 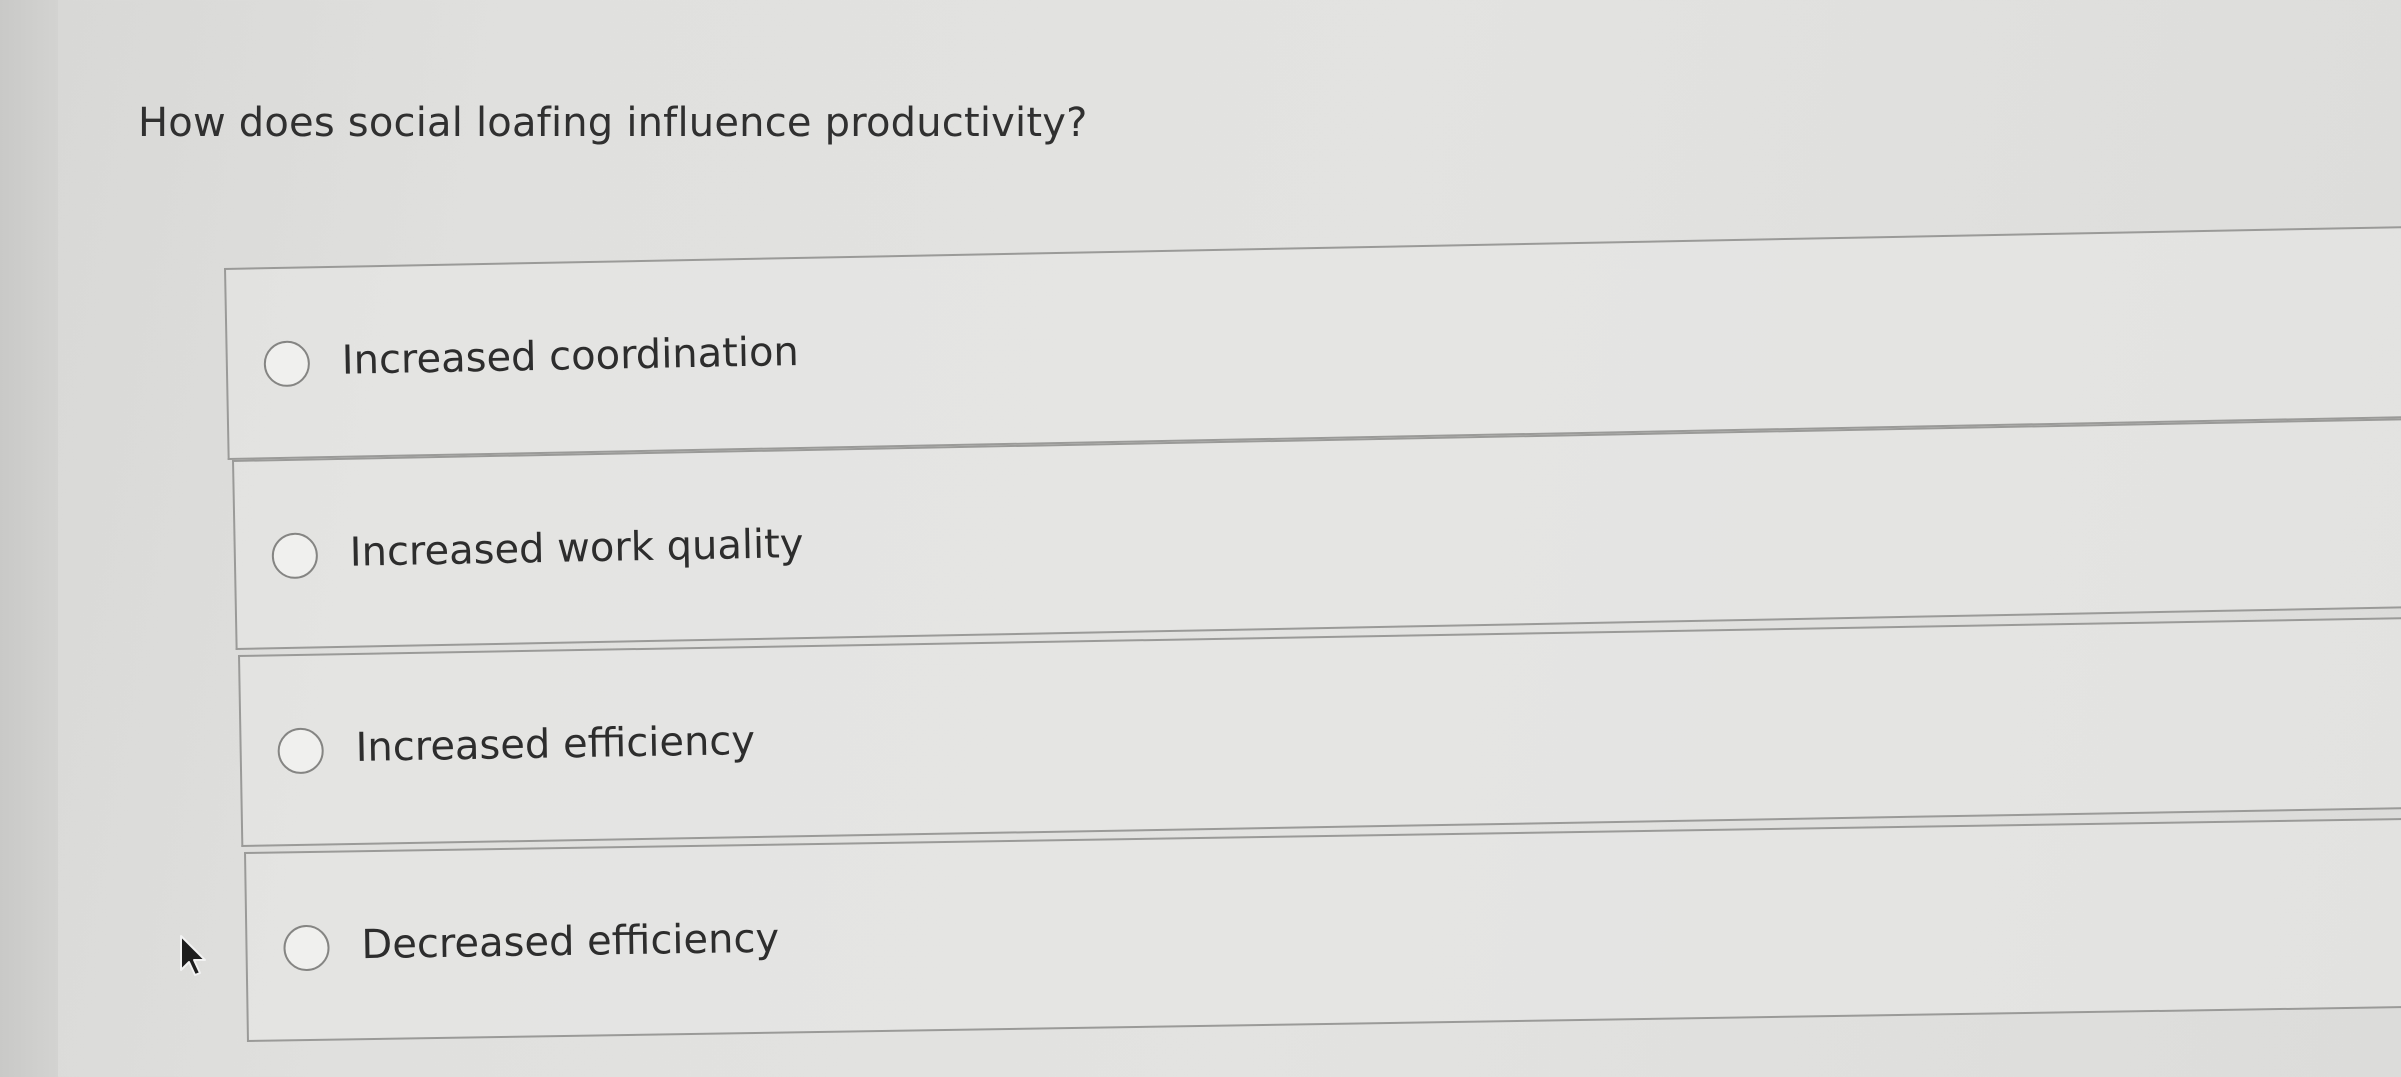 I want to click on mouse-pointer-icon, so click(x=193, y=955).